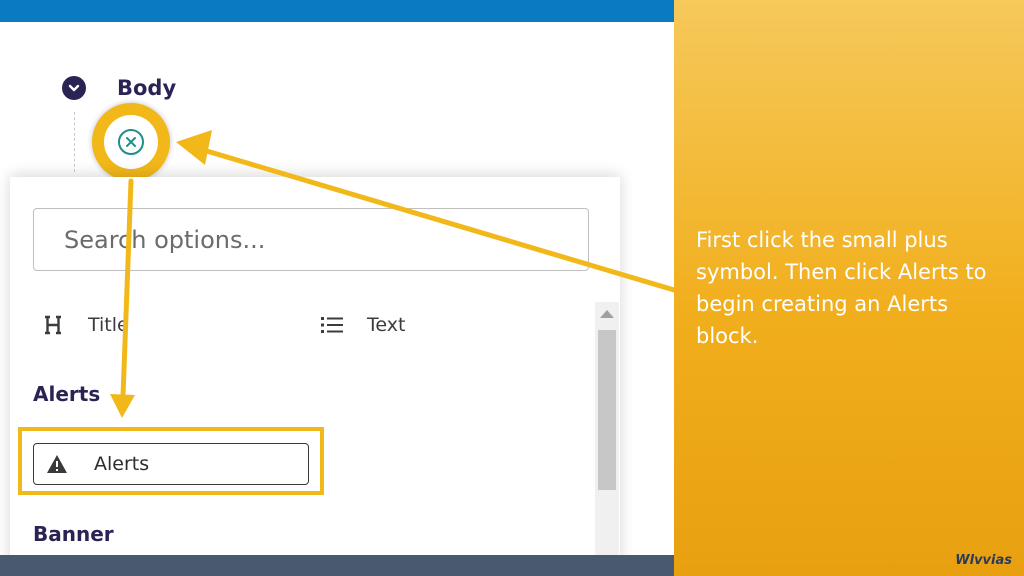 This screenshot has width=1024, height=576. I want to click on option-title: Title, so click(84, 325).